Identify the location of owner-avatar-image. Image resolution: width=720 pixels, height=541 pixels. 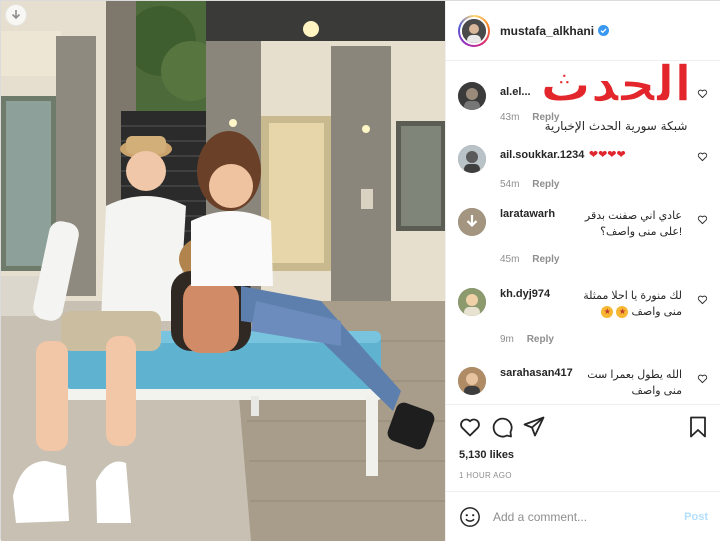
(474, 30).